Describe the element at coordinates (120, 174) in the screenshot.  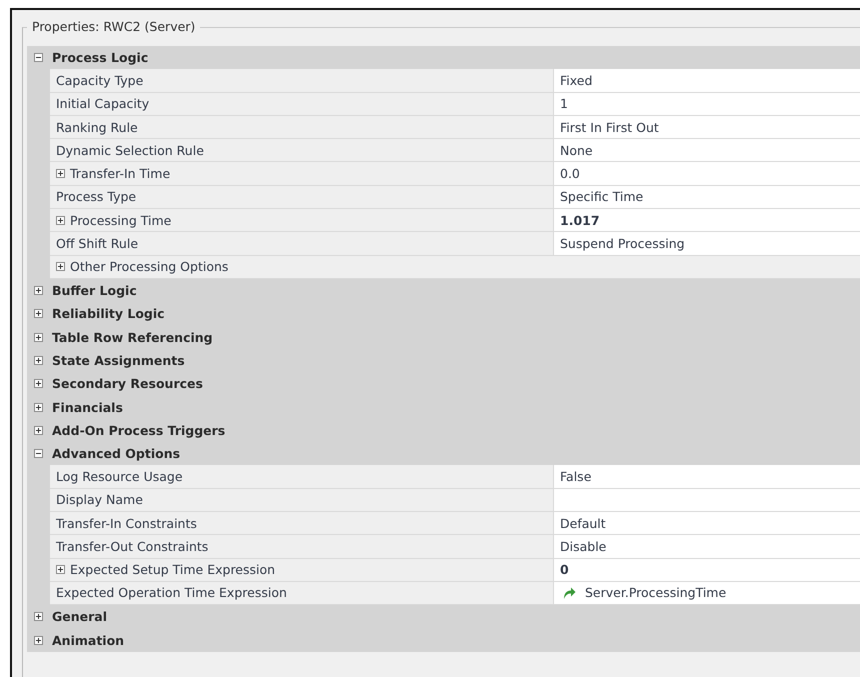
I see `property-label: Transfer-In Time` at that location.